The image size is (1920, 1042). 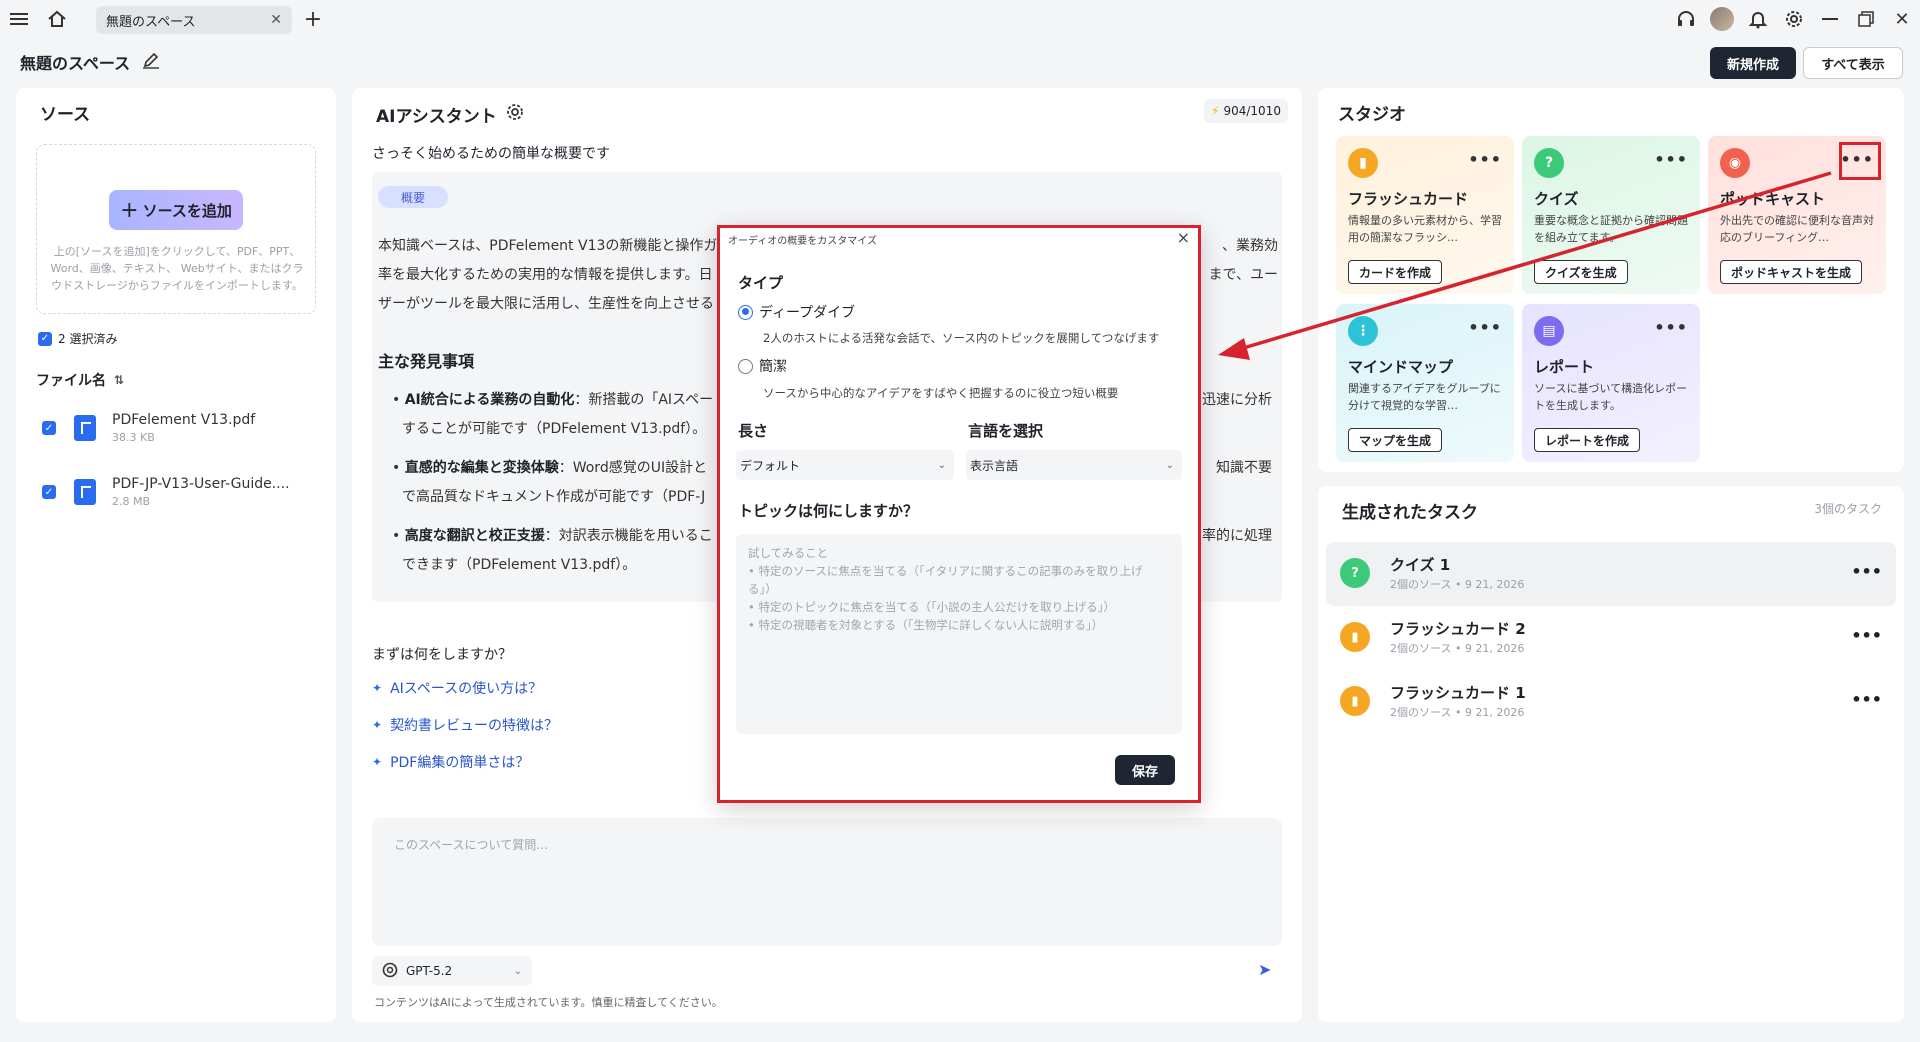 What do you see at coordinates (1395, 272) in the screenshot?
I see `create-cards-button: カードを作成` at bounding box center [1395, 272].